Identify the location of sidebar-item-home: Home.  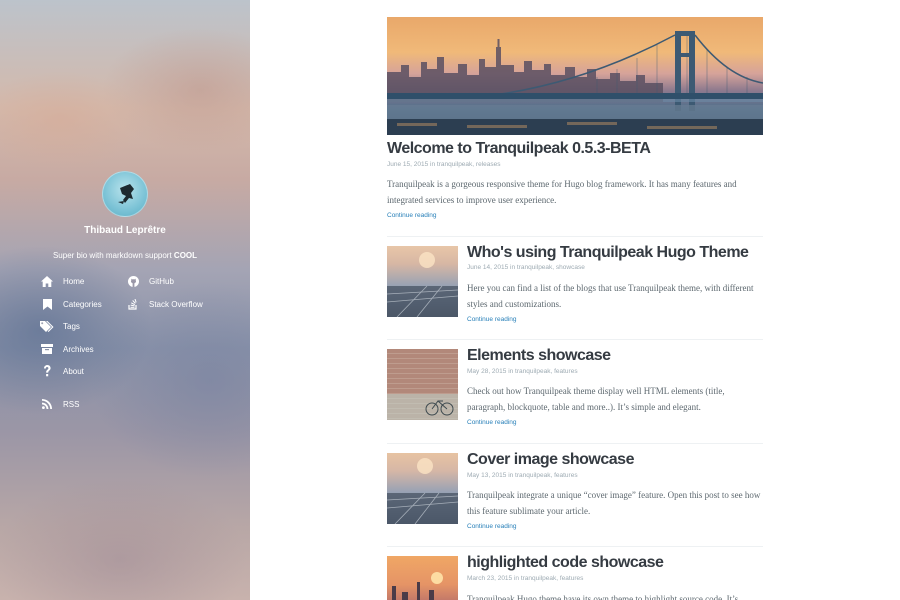
(62, 281).